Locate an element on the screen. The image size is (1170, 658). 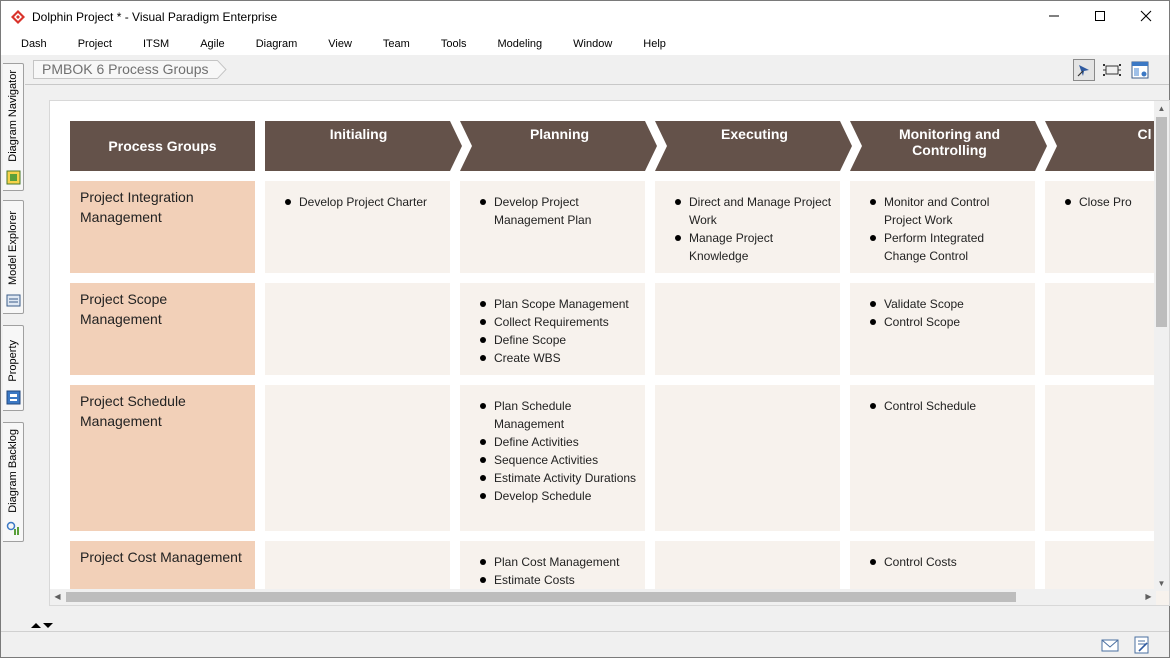
process-item: Plan Scope Management is located at coordinates (557, 304).